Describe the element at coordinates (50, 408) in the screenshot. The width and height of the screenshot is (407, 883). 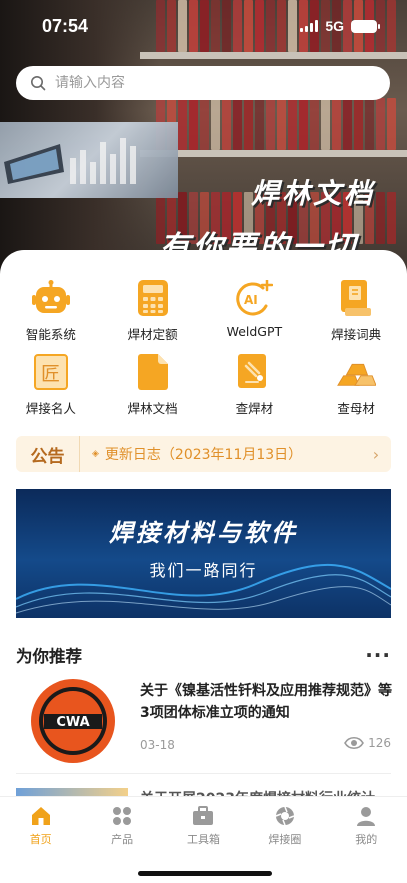
I see `grid-item-label: 焊接名人` at that location.